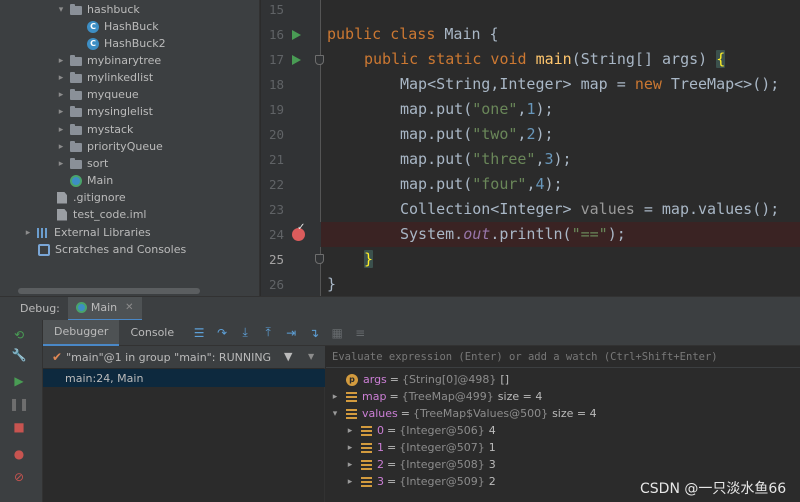 The image size is (800, 502). I want to click on code-token: );, so click(562, 159).